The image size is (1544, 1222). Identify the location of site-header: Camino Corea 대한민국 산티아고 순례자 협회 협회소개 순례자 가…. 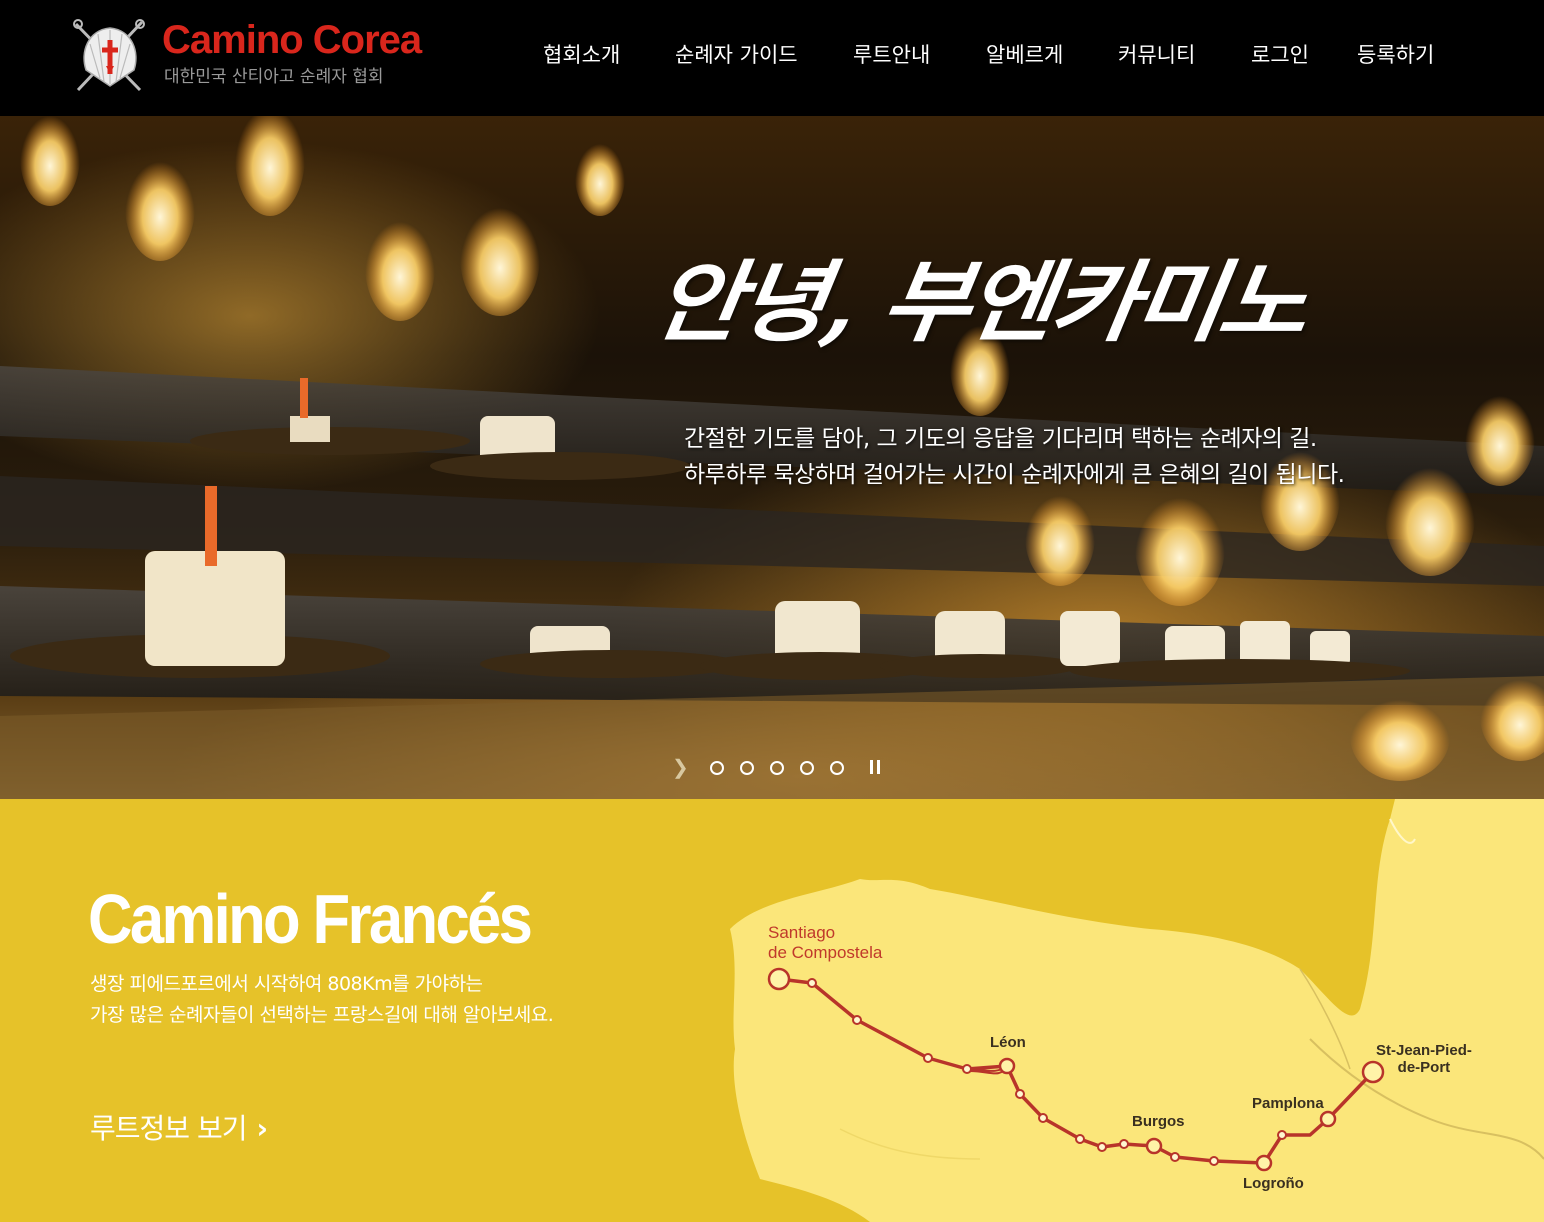
(772, 58).